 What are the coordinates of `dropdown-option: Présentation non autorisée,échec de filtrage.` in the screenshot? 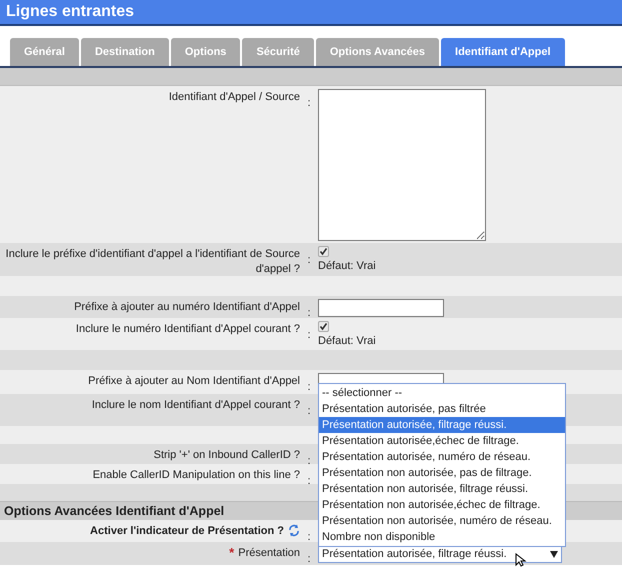 It's located at (442, 505).